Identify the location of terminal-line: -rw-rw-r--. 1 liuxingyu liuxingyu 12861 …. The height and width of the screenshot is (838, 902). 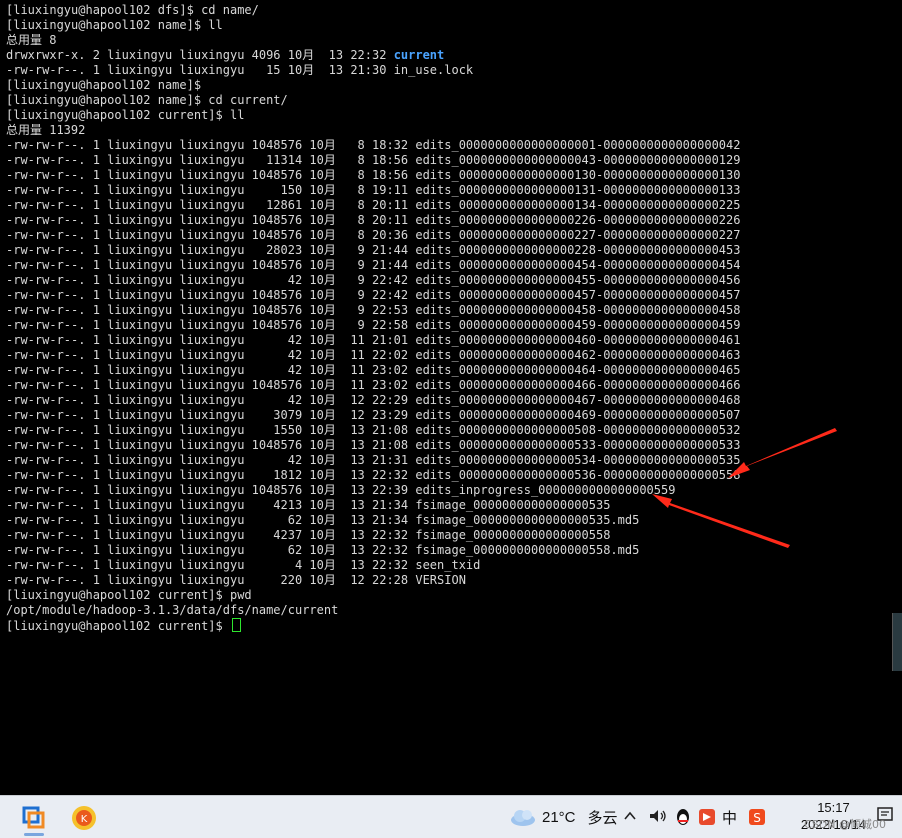
(373, 205).